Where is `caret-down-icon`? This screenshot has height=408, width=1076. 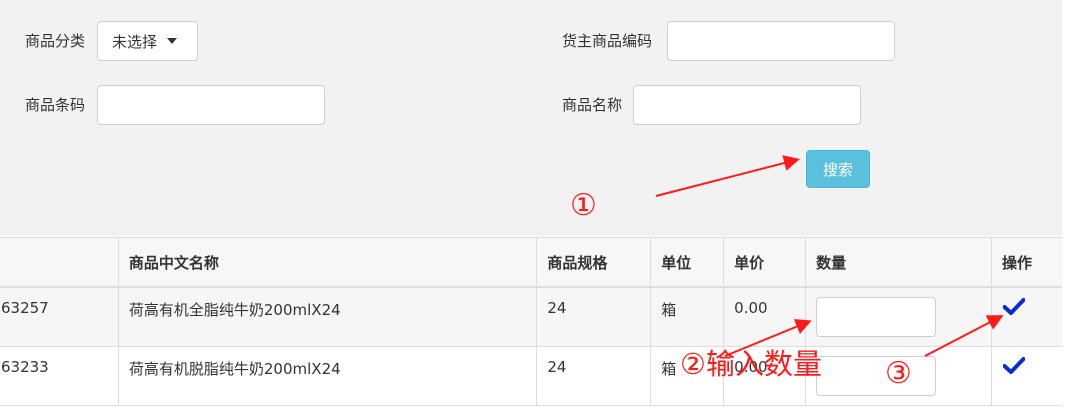
caret-down-icon is located at coordinates (172, 41).